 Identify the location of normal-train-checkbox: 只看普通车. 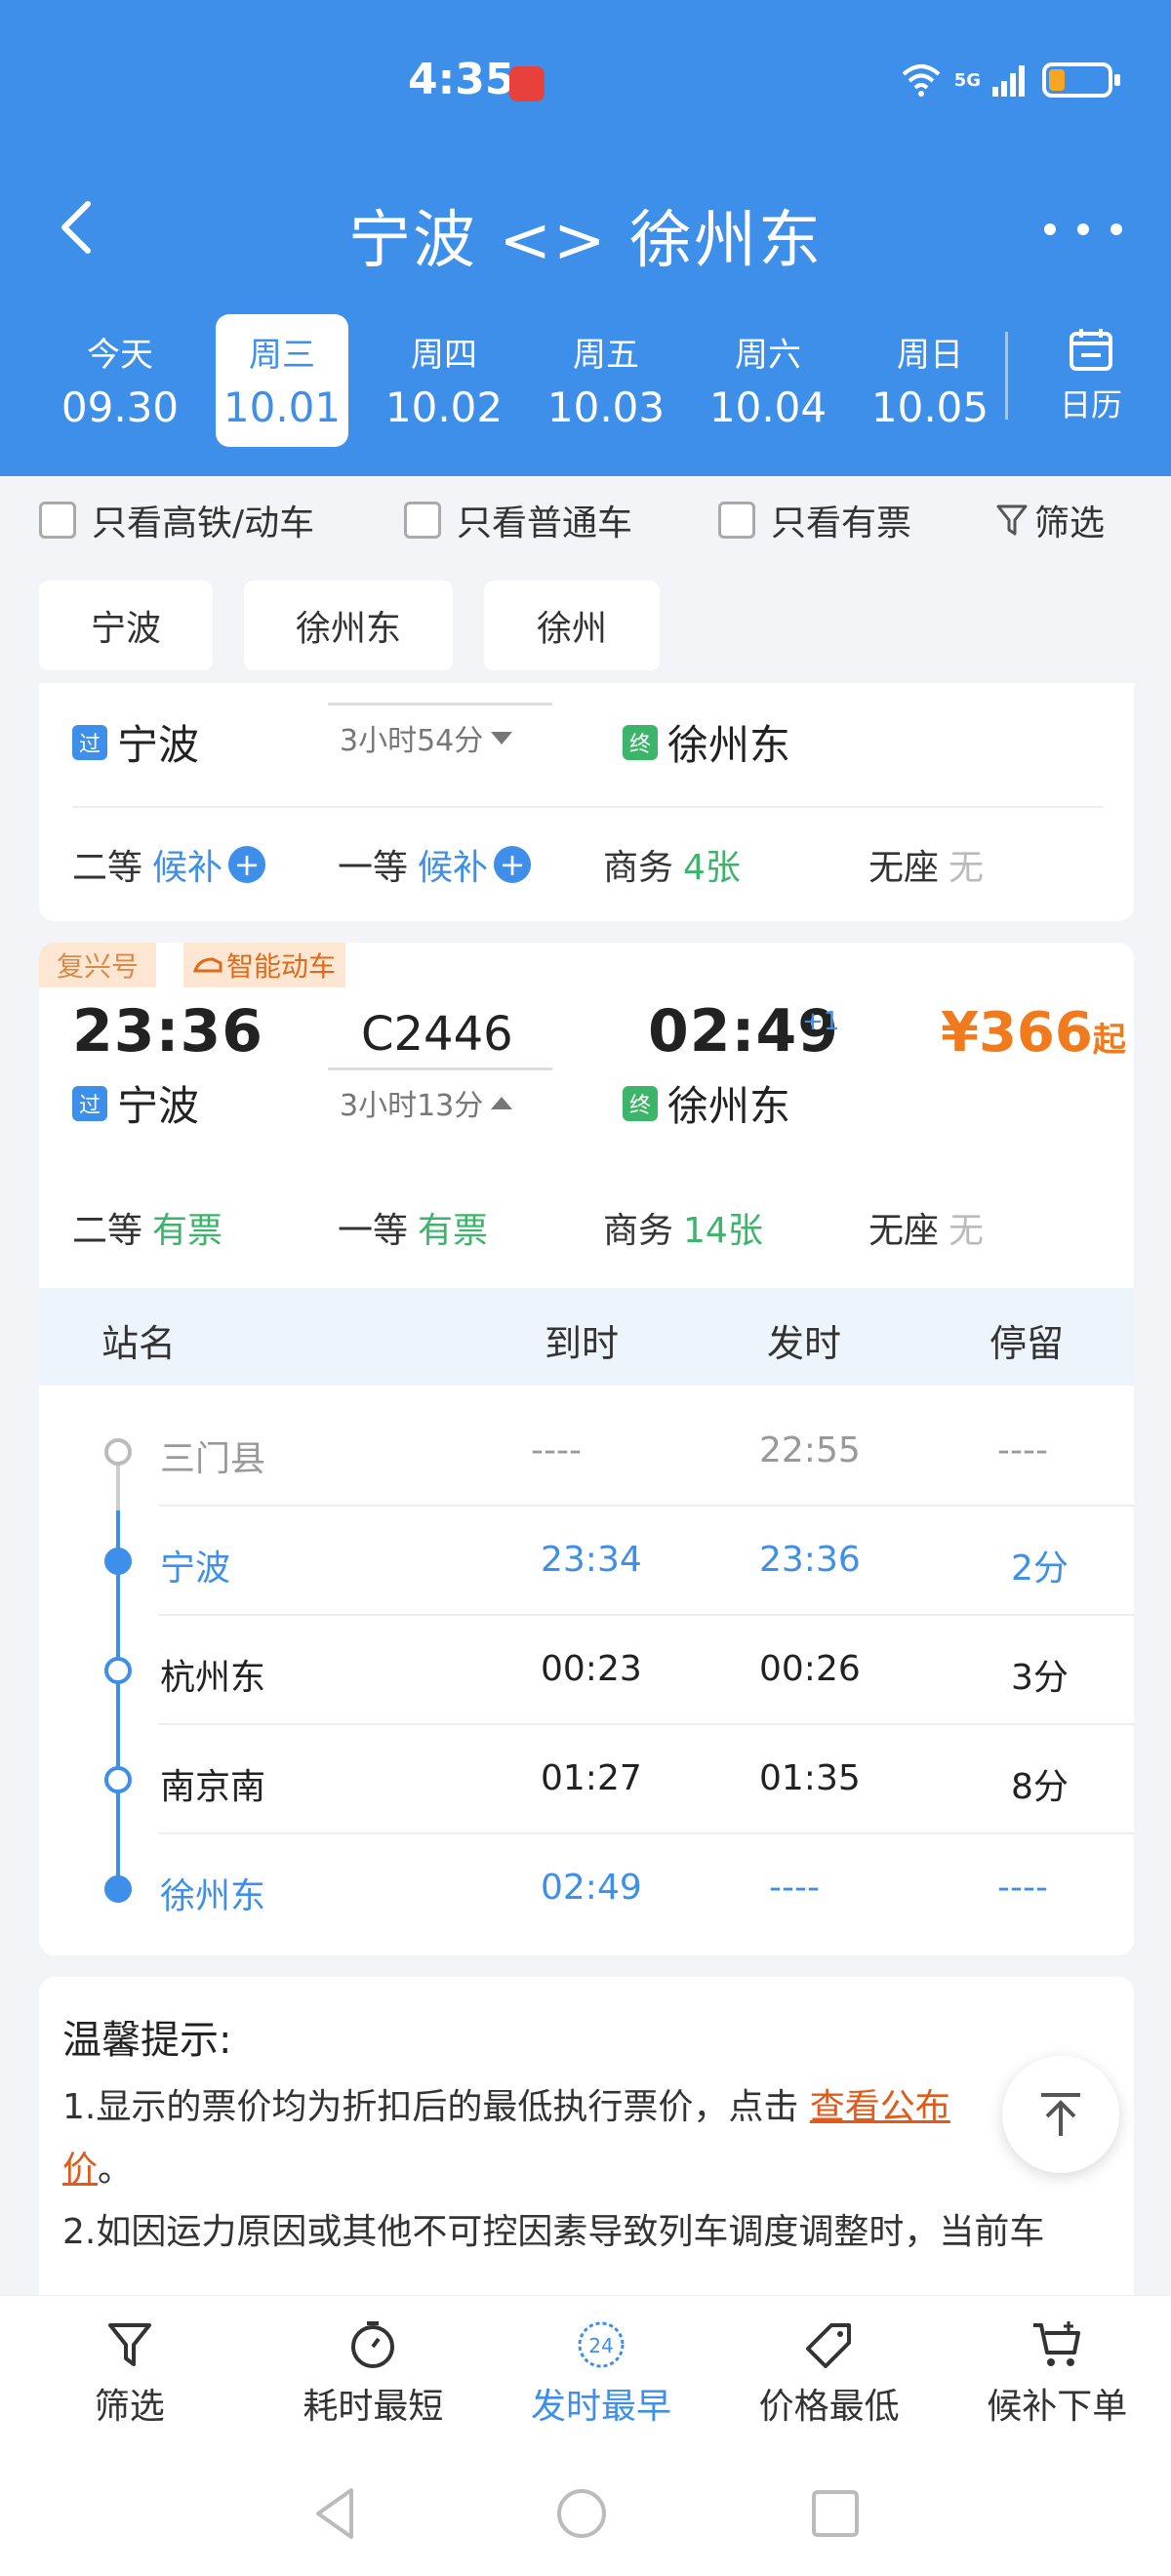
(518, 520).